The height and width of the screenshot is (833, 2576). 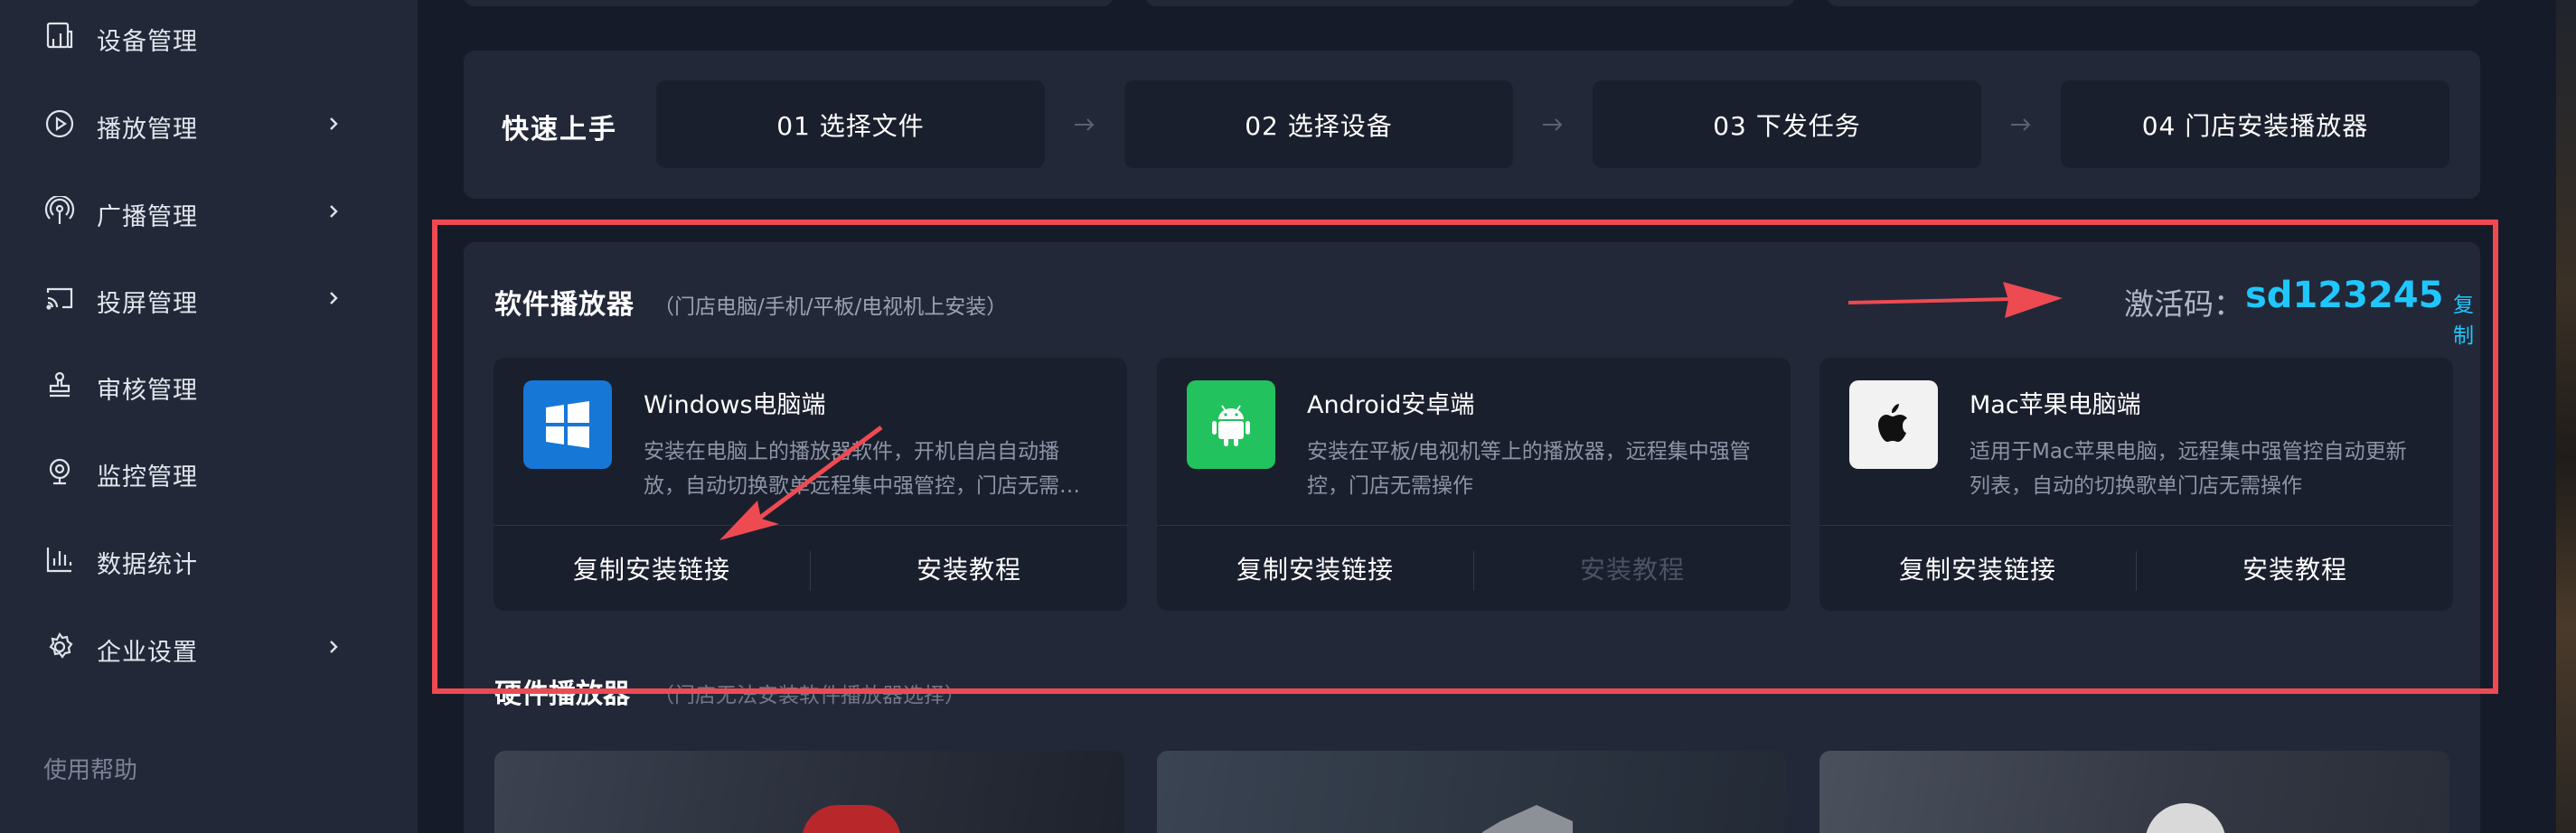 I want to click on gear-icon, so click(x=60, y=647).